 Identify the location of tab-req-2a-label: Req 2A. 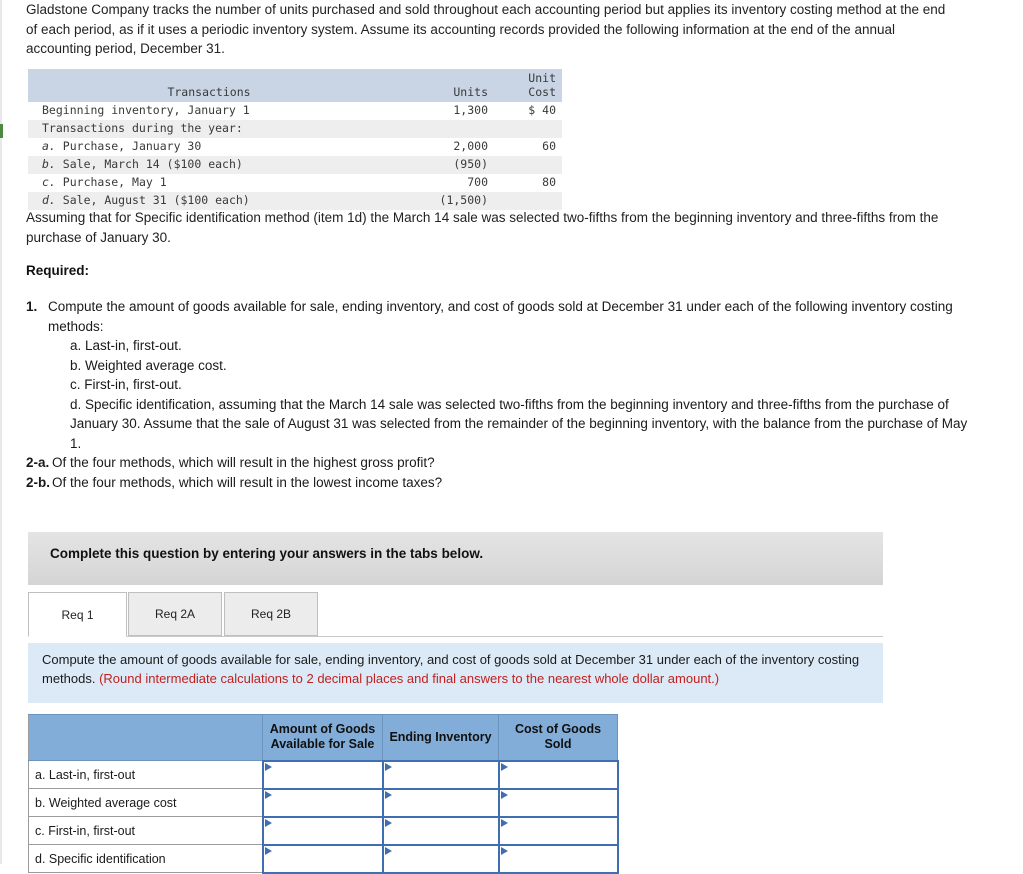
(175, 614).